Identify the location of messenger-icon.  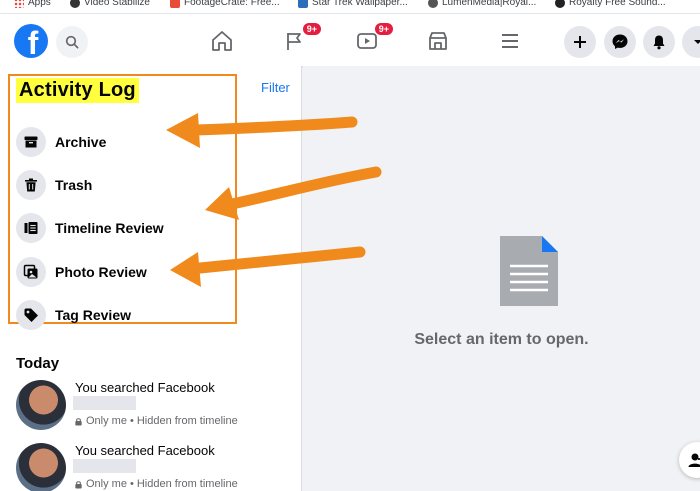
(620, 41).